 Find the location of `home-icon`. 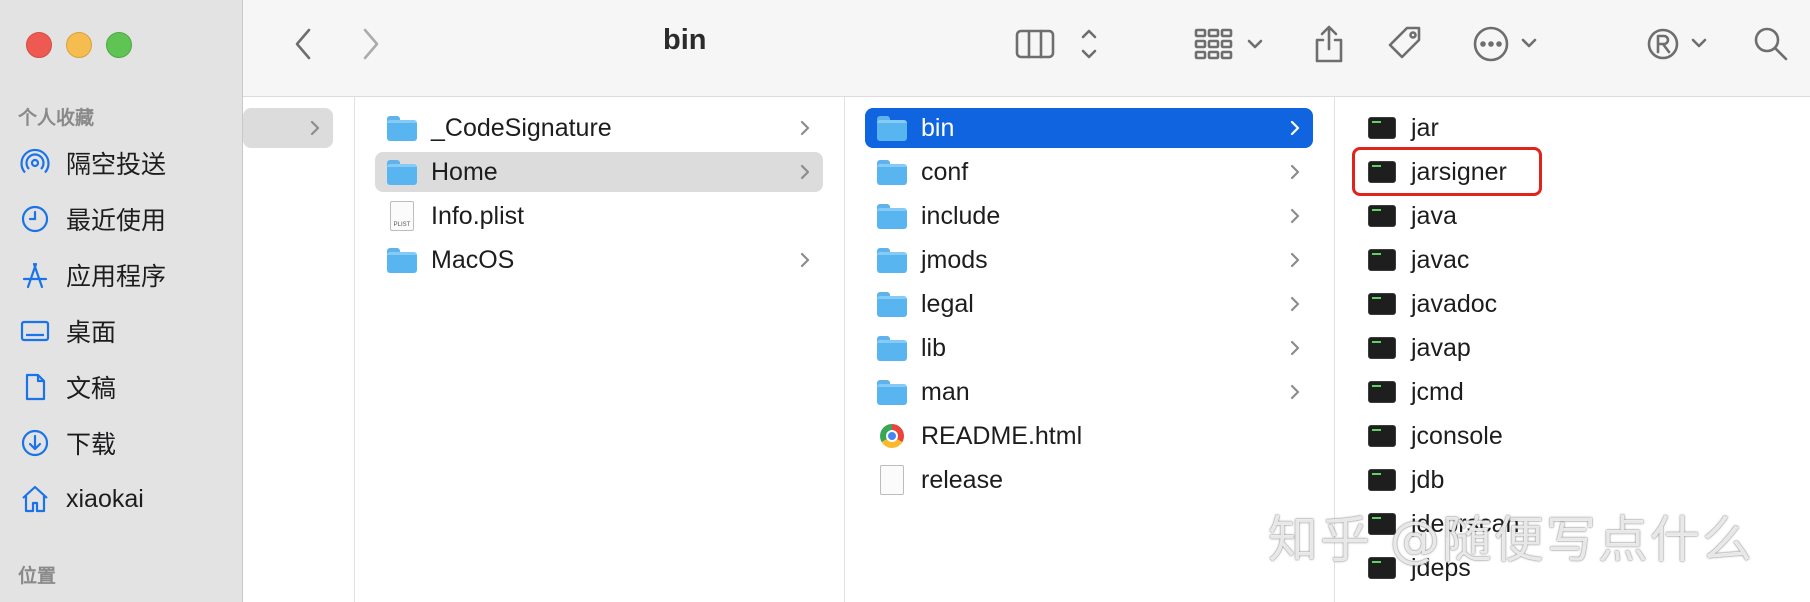

home-icon is located at coordinates (35, 499).